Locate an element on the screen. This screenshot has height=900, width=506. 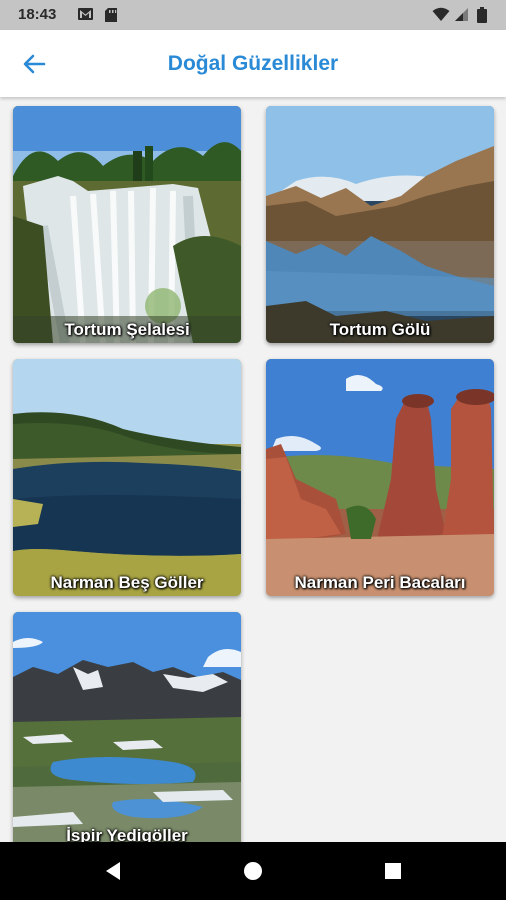
page-title: Doğal Güzellikler is located at coordinates (253, 63).